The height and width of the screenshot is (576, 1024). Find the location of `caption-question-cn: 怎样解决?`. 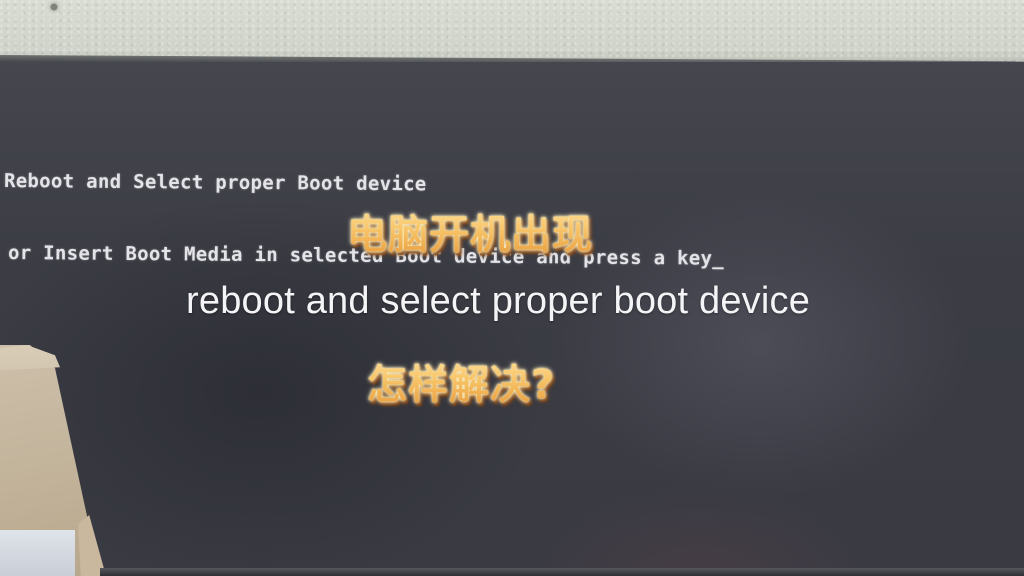

caption-question-cn: 怎样解决? is located at coordinates (461, 381).